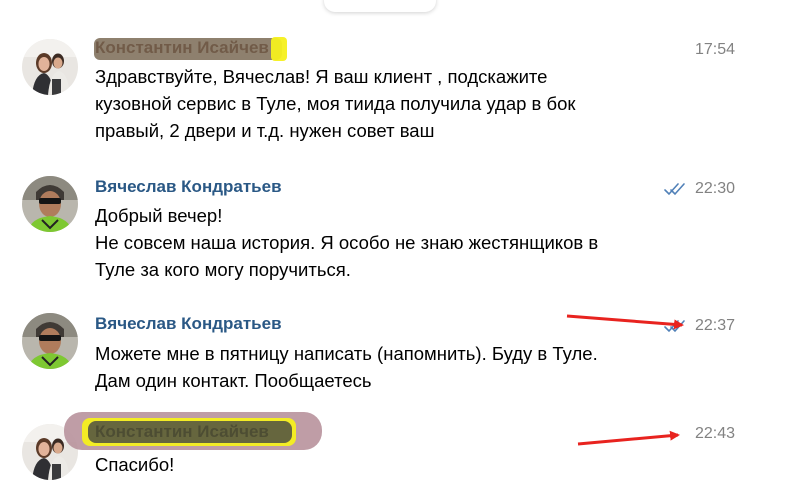 This screenshot has width=789, height=490. Describe the element at coordinates (714, 433) in the screenshot. I see `message-time: 22:43` at that location.